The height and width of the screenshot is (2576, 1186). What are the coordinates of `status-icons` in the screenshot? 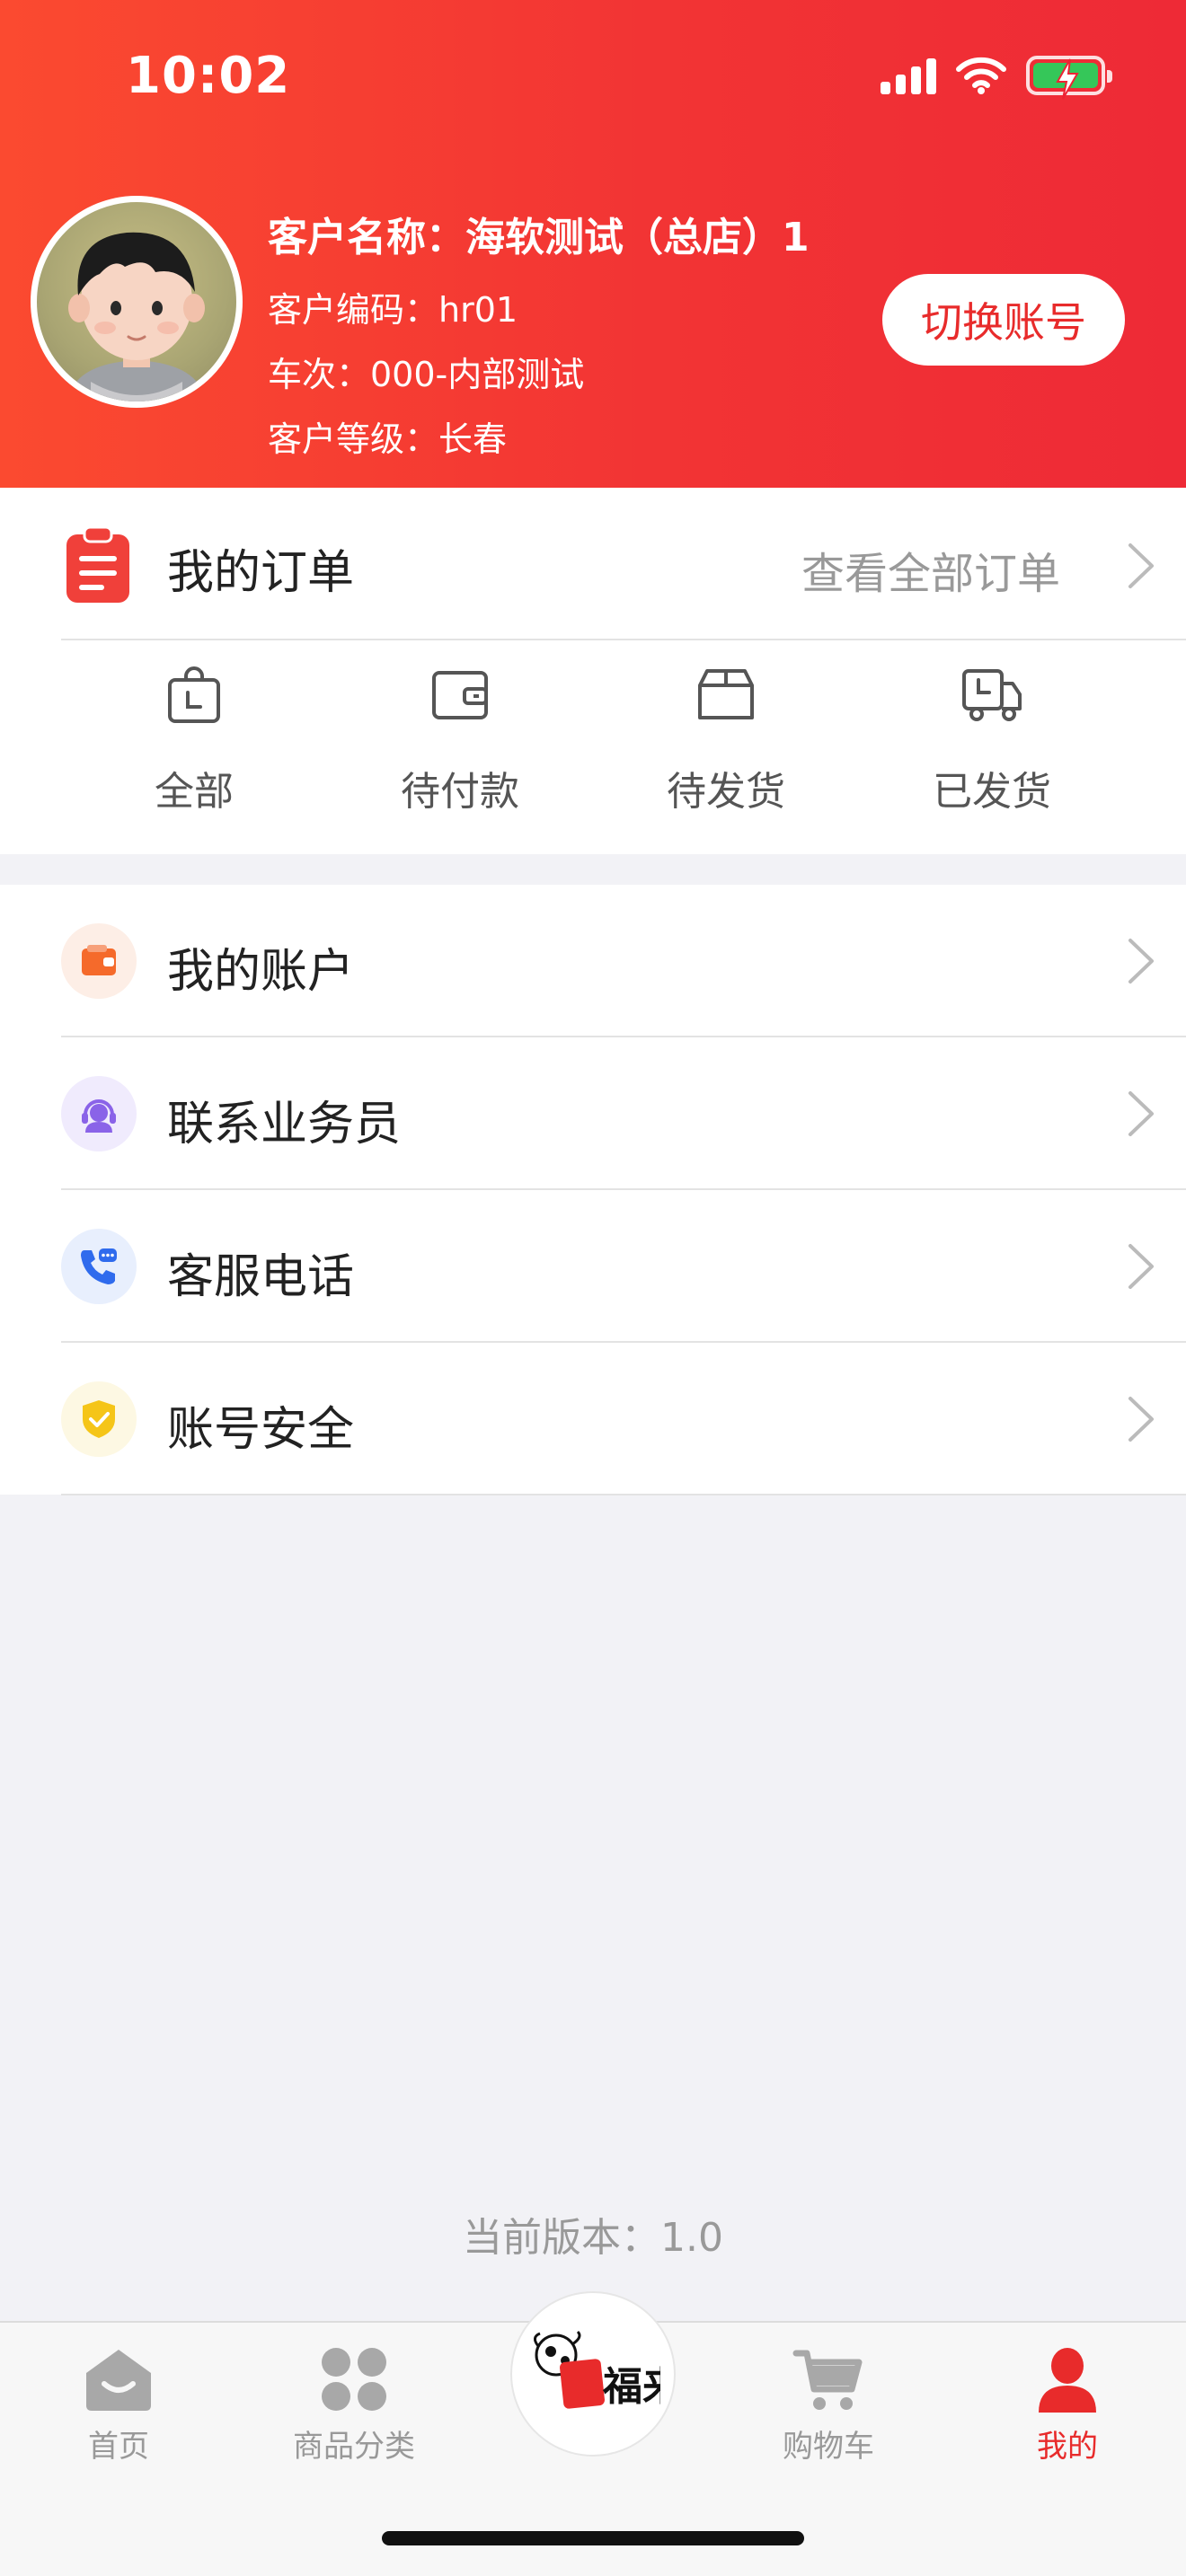 It's located at (996, 78).